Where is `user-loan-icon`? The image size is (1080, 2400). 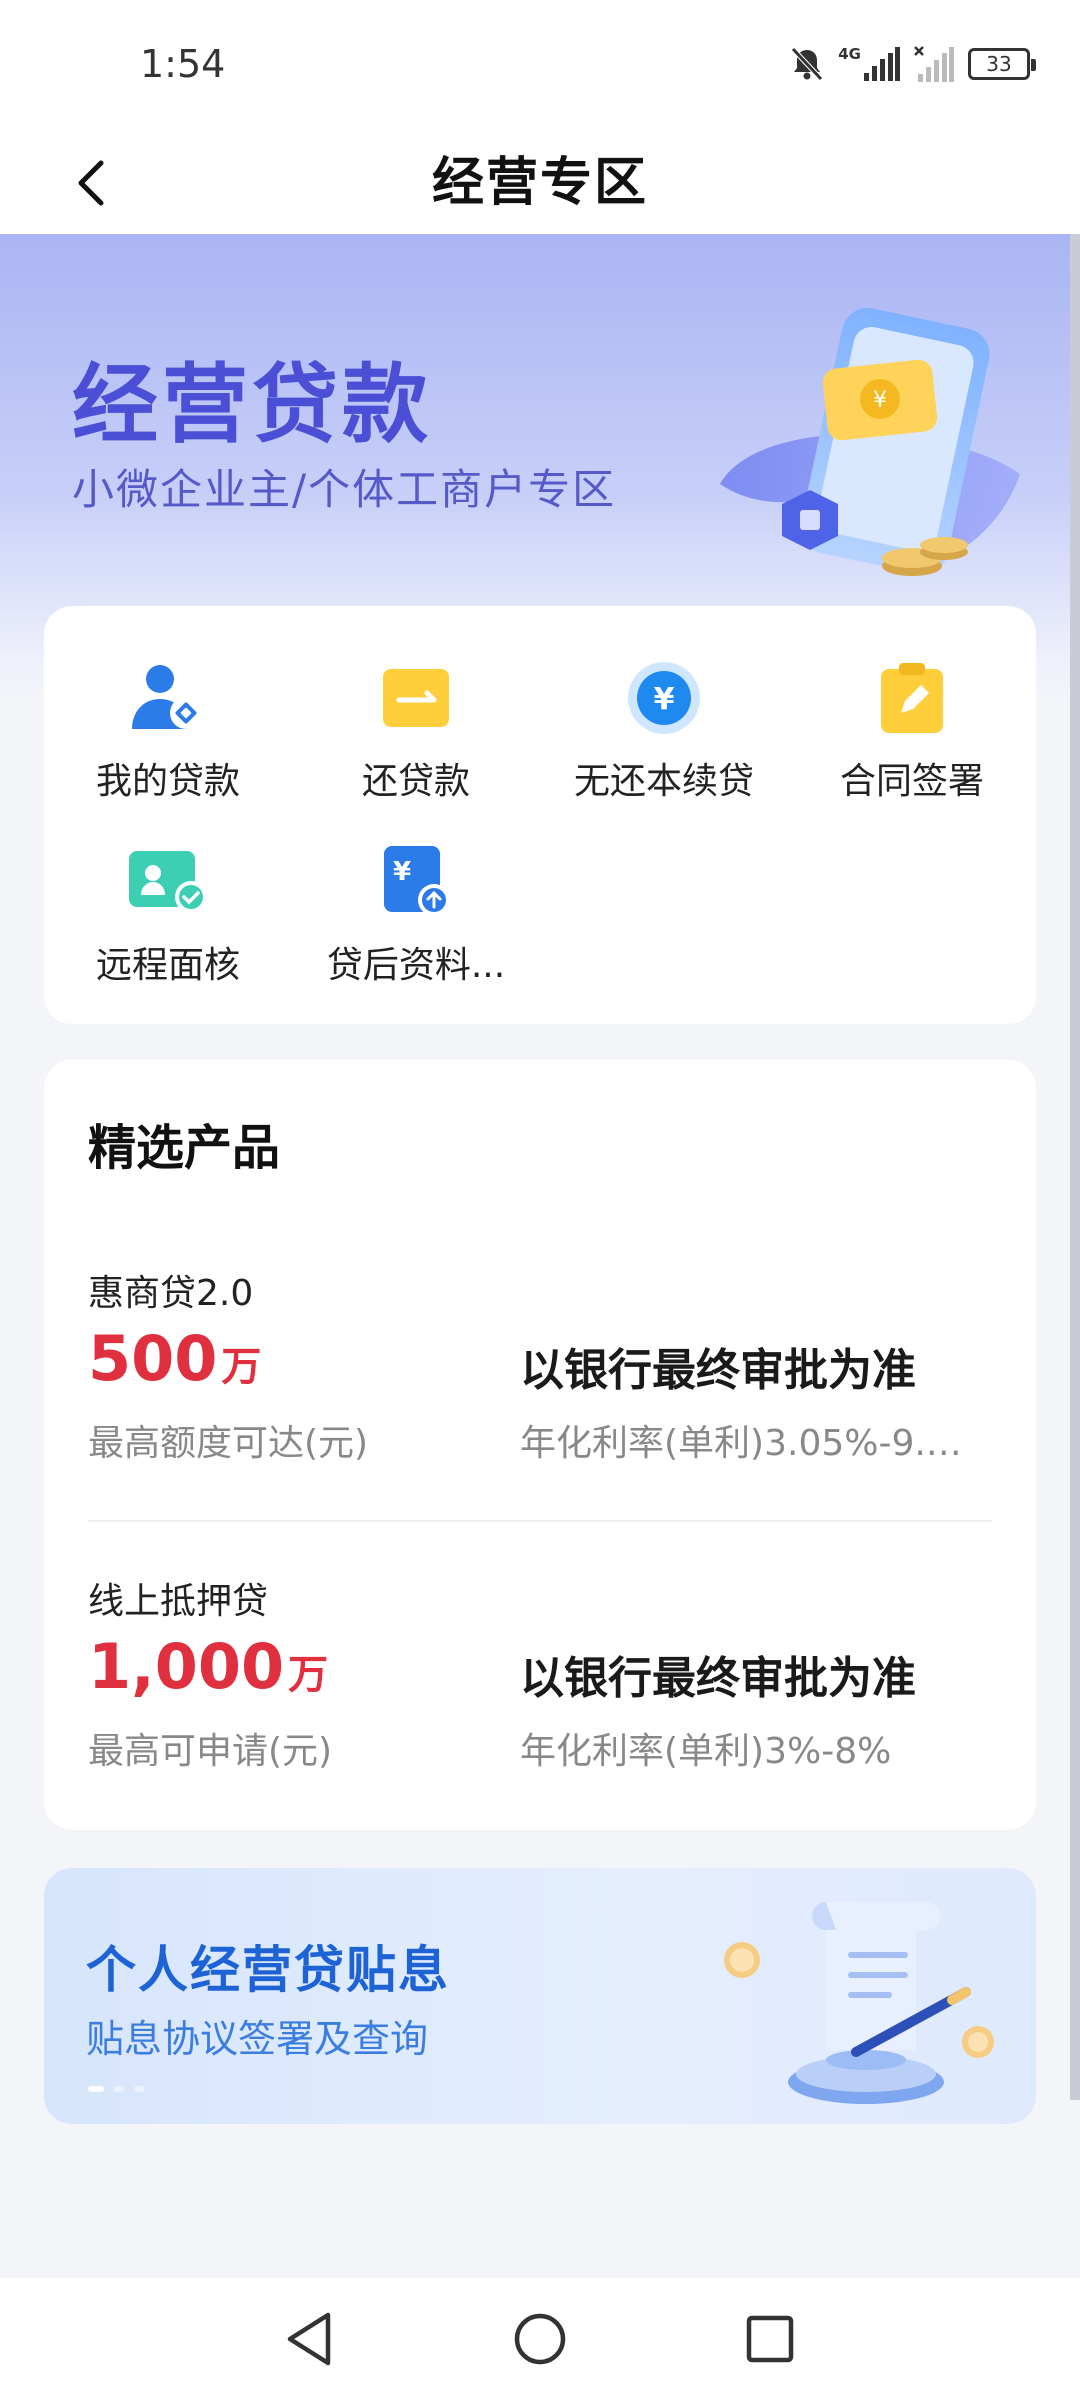
user-loan-icon is located at coordinates (168, 698).